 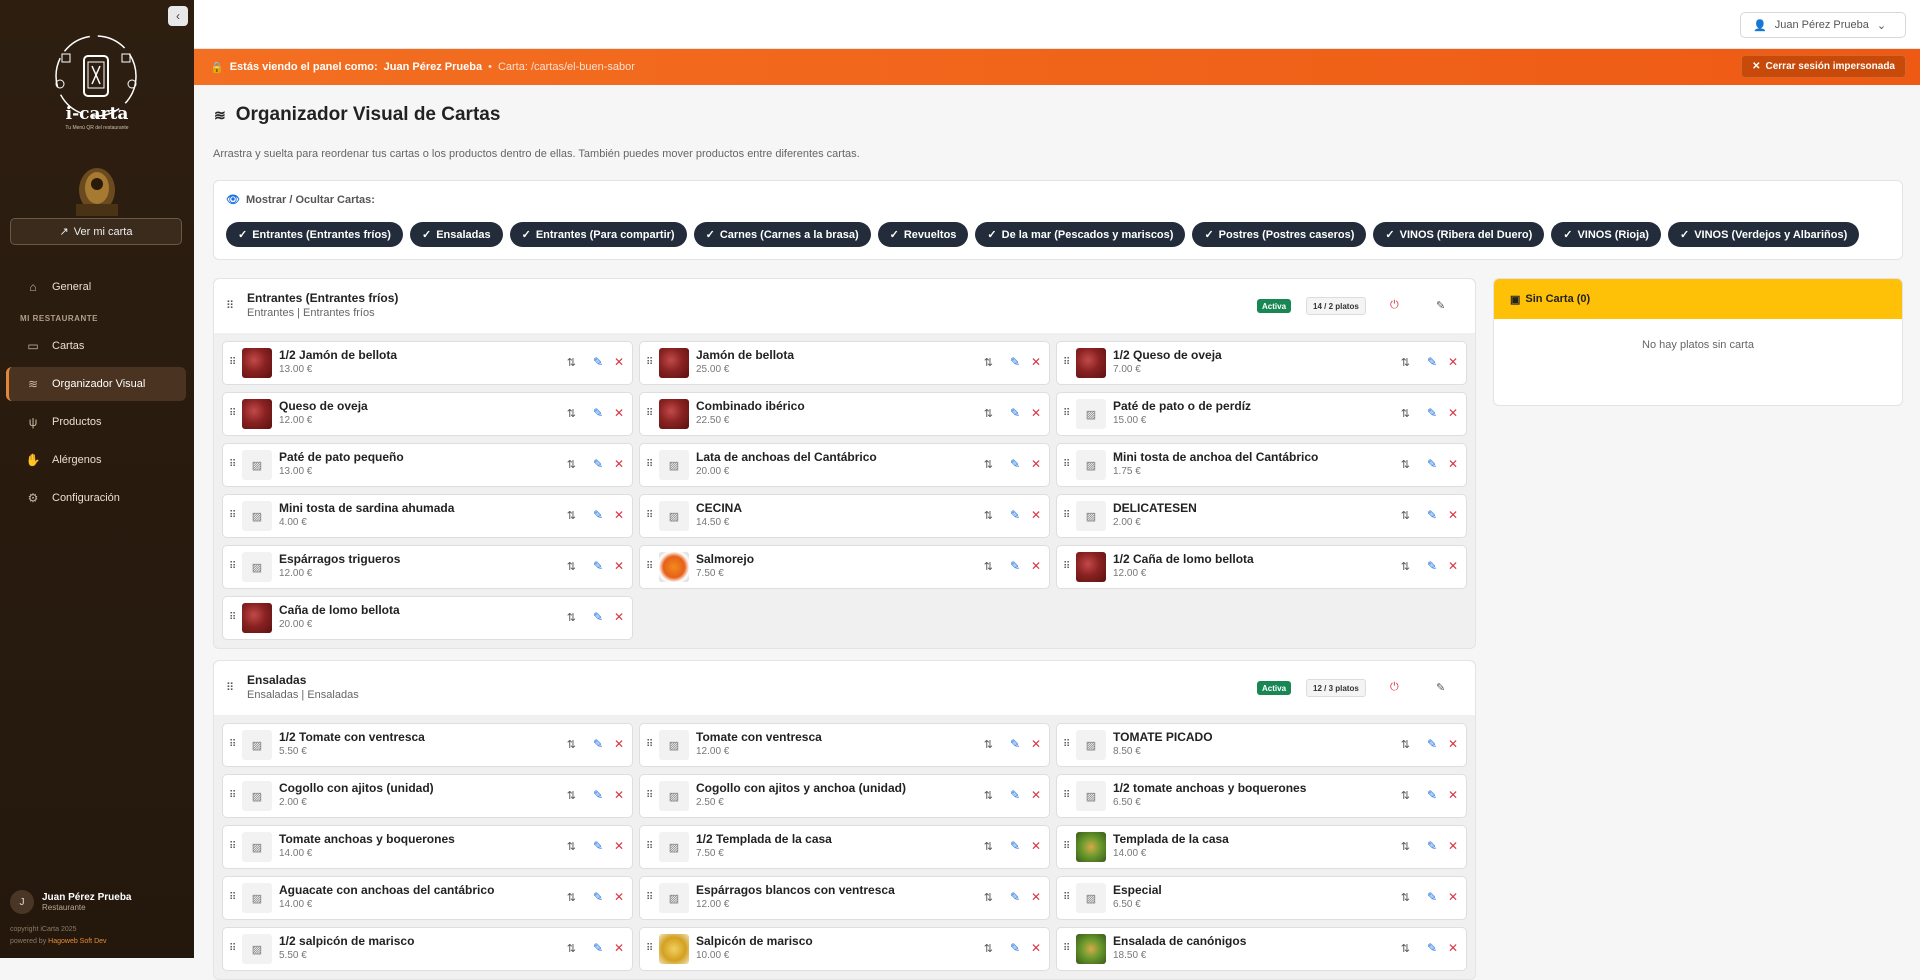 I want to click on menu-item: ⠿ ▨ Especial 6.50 € ⇅ ✎ ✕, so click(x=1261, y=898).